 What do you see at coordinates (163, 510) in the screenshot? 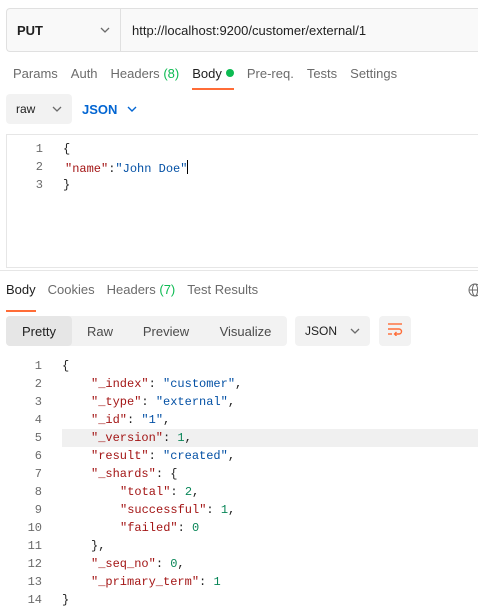
I see `json-key: "successful"` at bounding box center [163, 510].